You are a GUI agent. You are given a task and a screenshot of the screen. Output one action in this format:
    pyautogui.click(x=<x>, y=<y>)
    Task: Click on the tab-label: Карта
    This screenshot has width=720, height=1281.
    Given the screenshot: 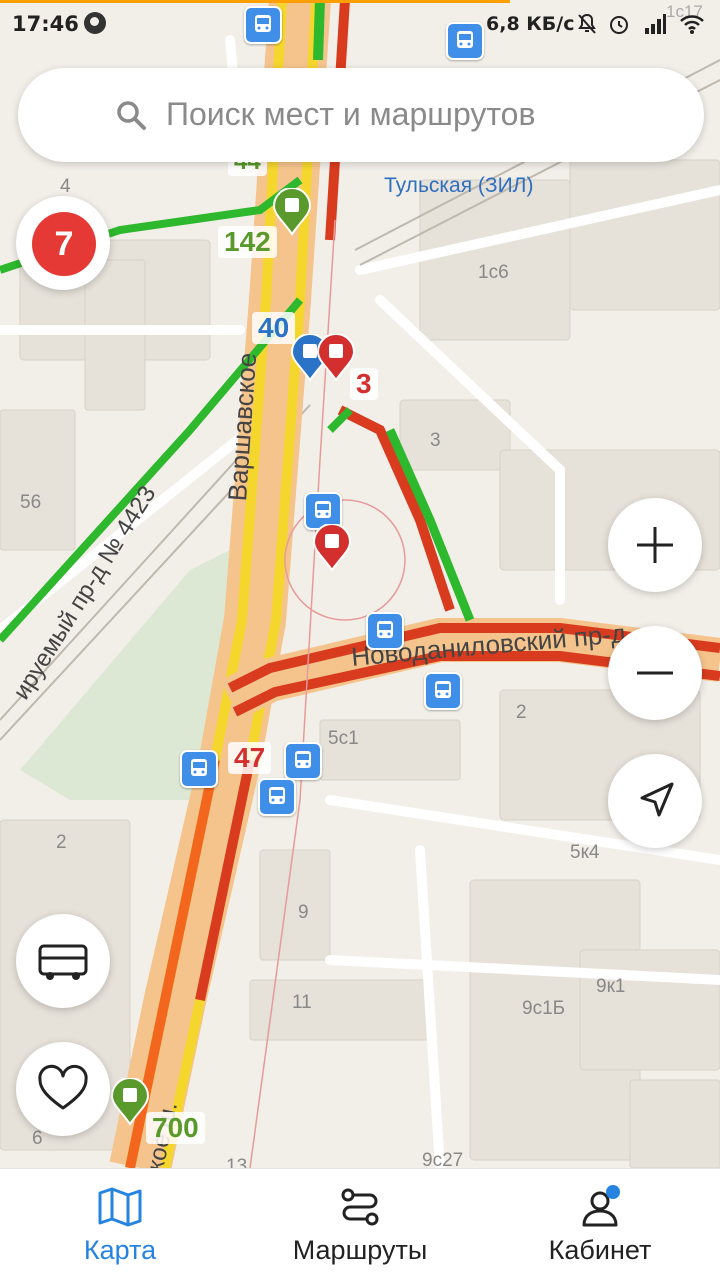 What is the action you would take?
    pyautogui.click(x=120, y=1250)
    